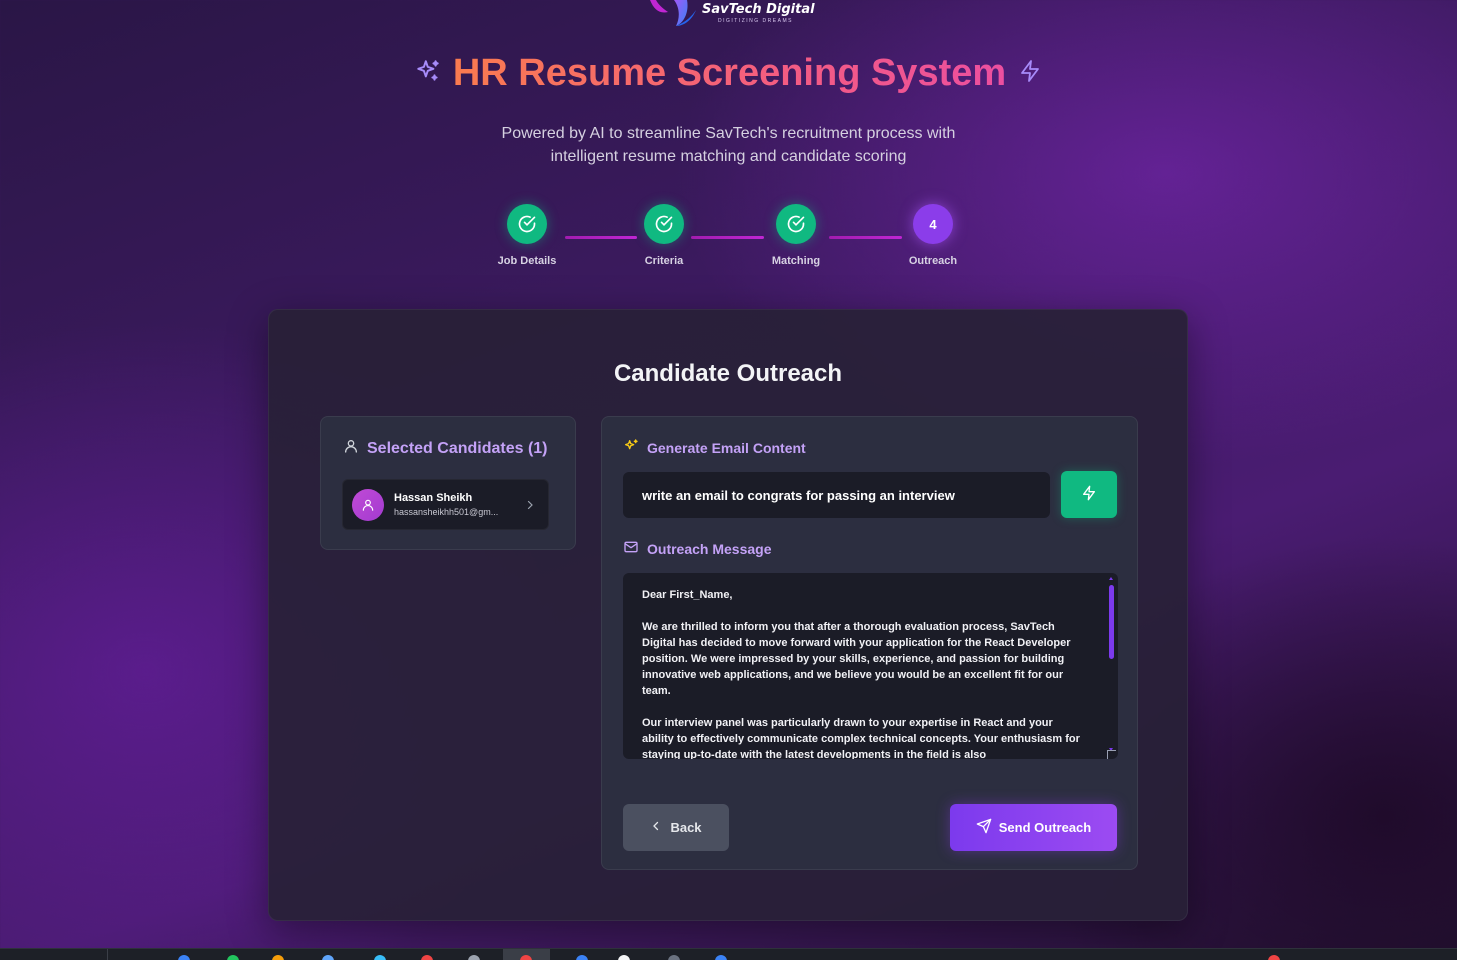 This screenshot has width=1457, height=960. Describe the element at coordinates (1111, 664) in the screenshot. I see `message-scrollbar` at that location.